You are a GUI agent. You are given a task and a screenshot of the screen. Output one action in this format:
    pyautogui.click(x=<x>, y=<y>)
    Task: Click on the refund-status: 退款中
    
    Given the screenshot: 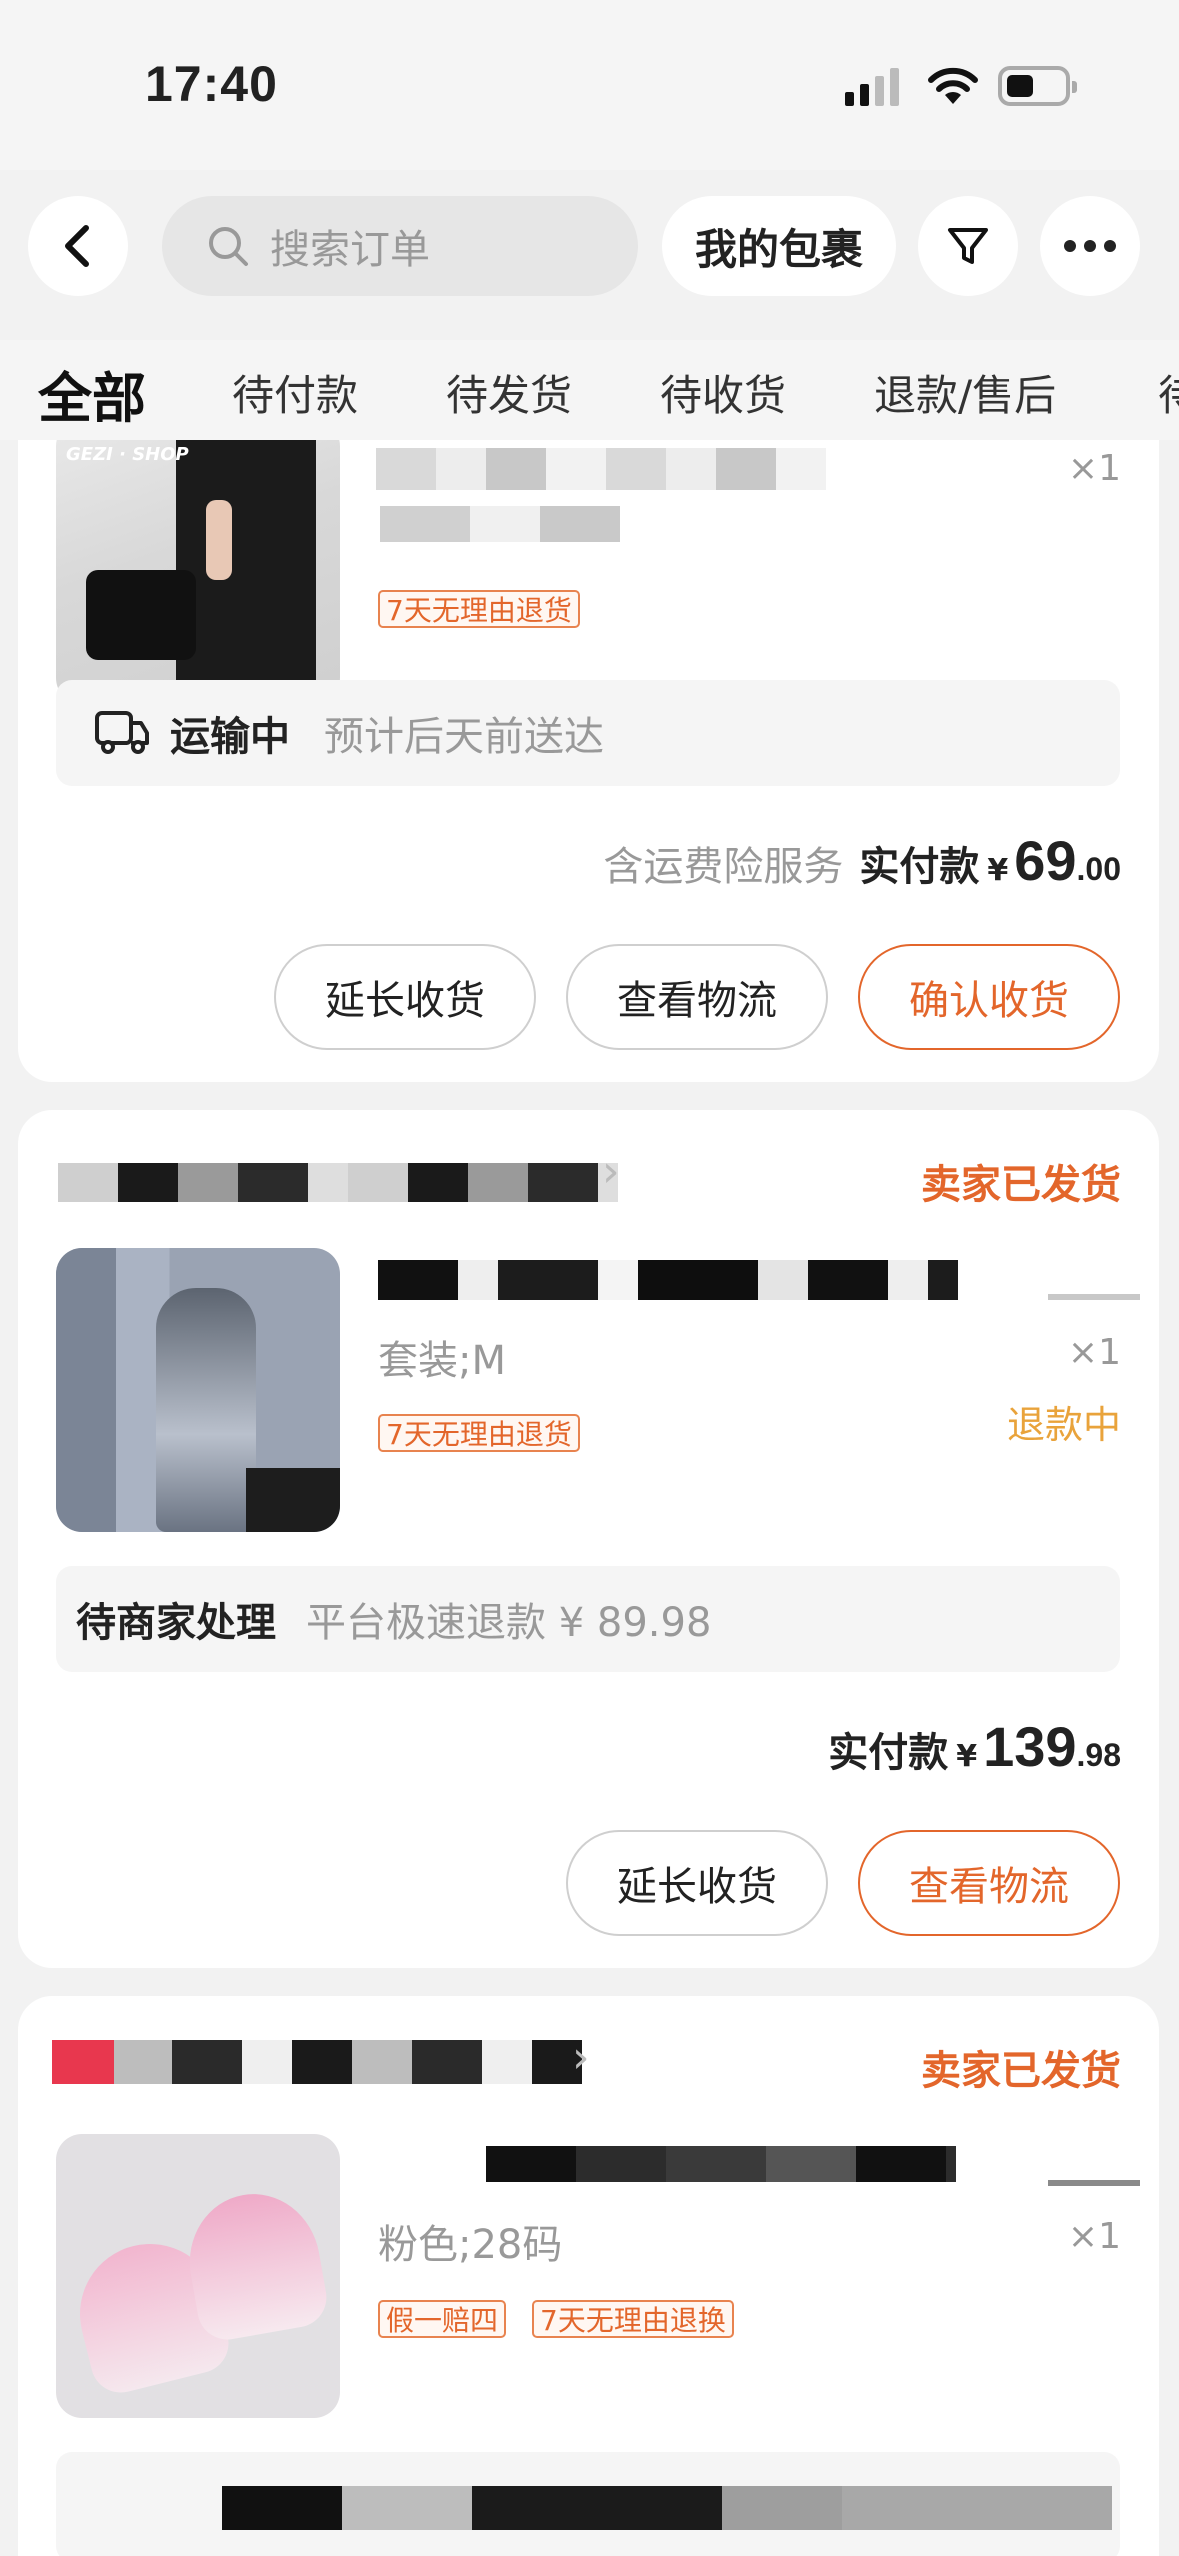 What is the action you would take?
    pyautogui.click(x=1064, y=1421)
    